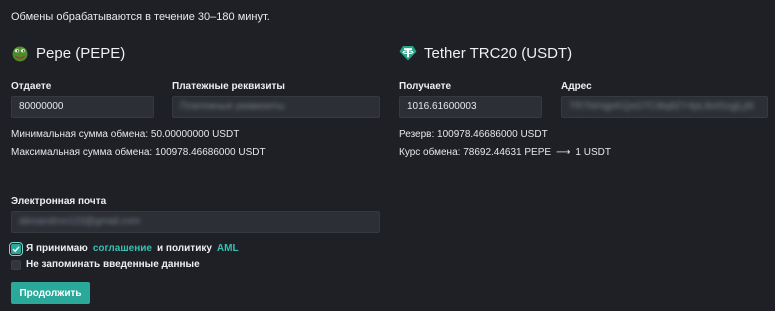  I want to click on aml-policy-link: AML, so click(228, 248).